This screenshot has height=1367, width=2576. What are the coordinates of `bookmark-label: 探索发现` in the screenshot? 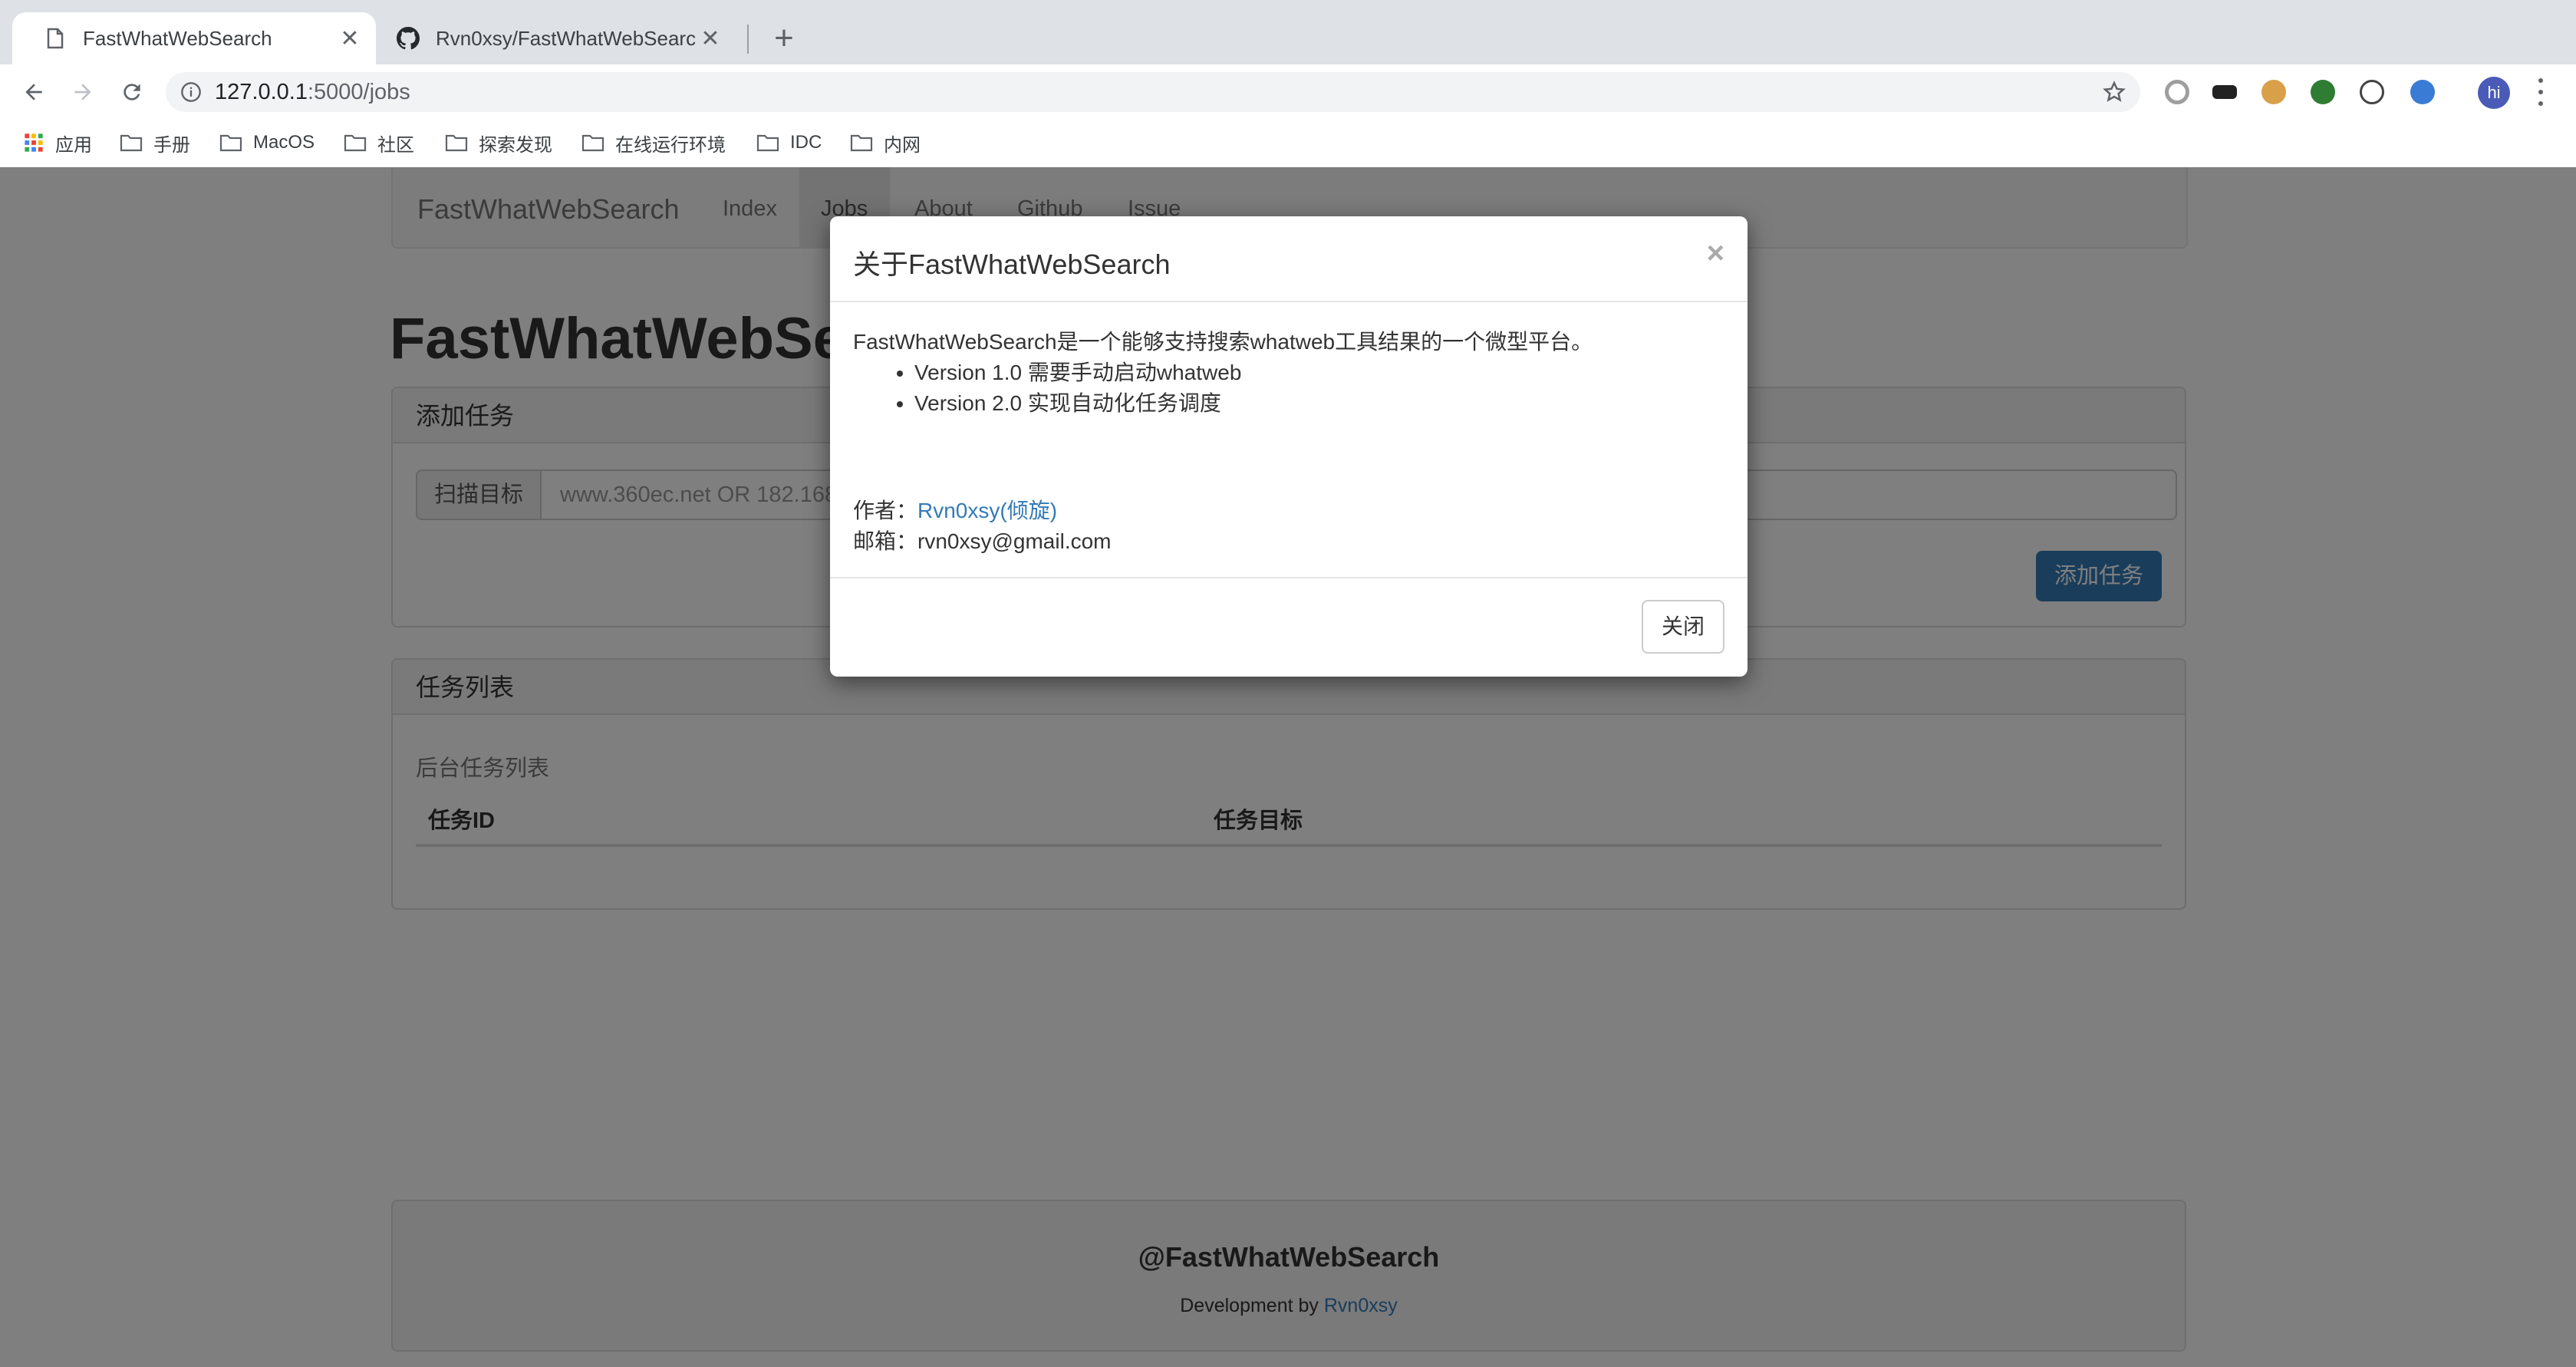 It's located at (515, 145).